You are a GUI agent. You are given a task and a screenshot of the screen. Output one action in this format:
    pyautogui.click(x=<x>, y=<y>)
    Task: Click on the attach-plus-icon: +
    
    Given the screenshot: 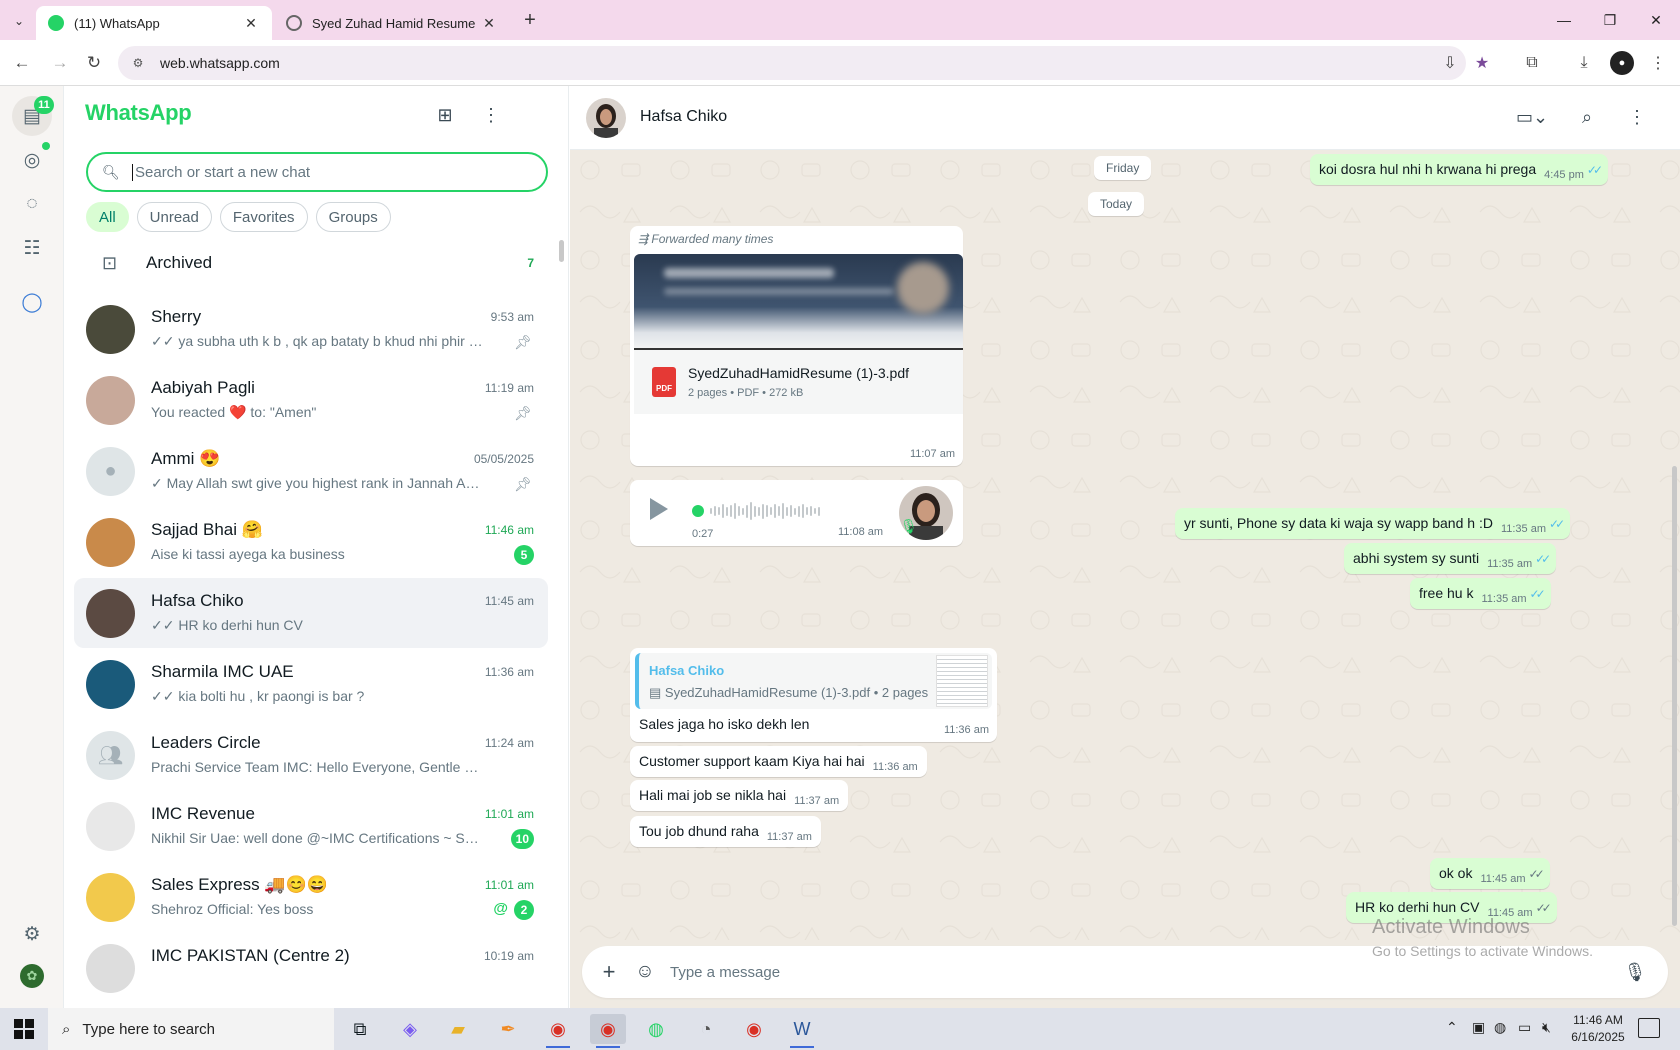 What is the action you would take?
    pyautogui.click(x=609, y=972)
    